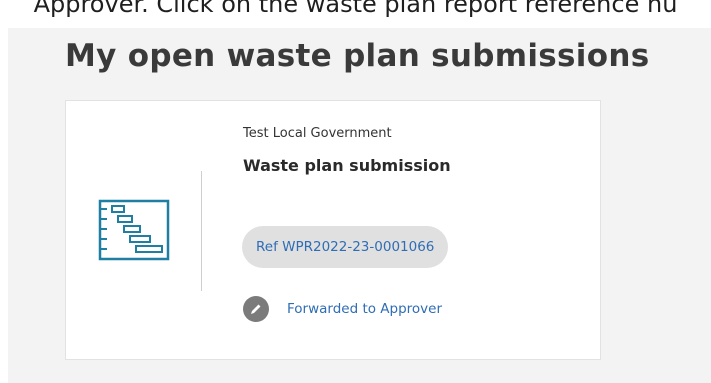 The height and width of the screenshot is (383, 711). What do you see at coordinates (365, 309) in the screenshot?
I see `status-text: Forwarded to Approver` at bounding box center [365, 309].